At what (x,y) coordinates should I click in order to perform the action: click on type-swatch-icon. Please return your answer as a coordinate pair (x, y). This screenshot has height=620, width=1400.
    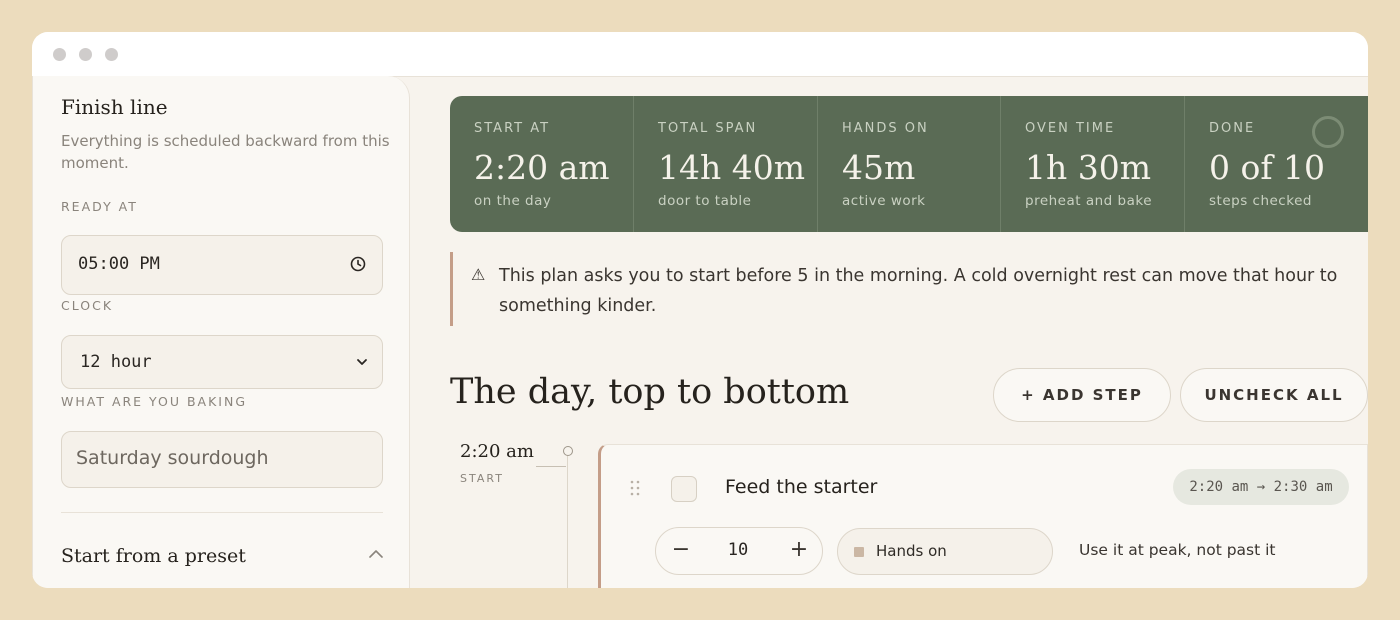
    Looking at the image, I should click on (859, 552).